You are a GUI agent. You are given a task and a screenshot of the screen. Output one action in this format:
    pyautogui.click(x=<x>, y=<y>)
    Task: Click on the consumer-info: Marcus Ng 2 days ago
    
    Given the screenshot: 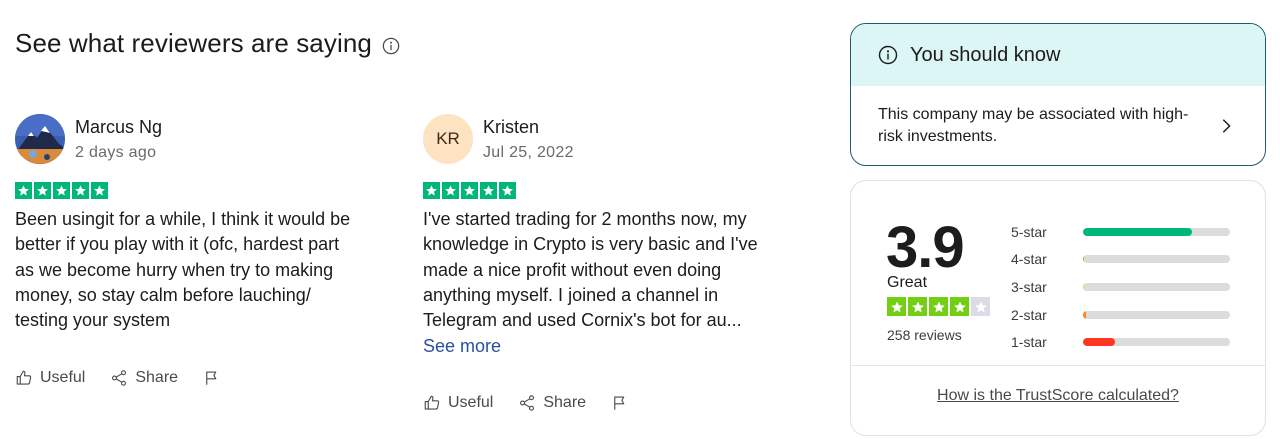 What is the action you would take?
    pyautogui.click(x=195, y=139)
    